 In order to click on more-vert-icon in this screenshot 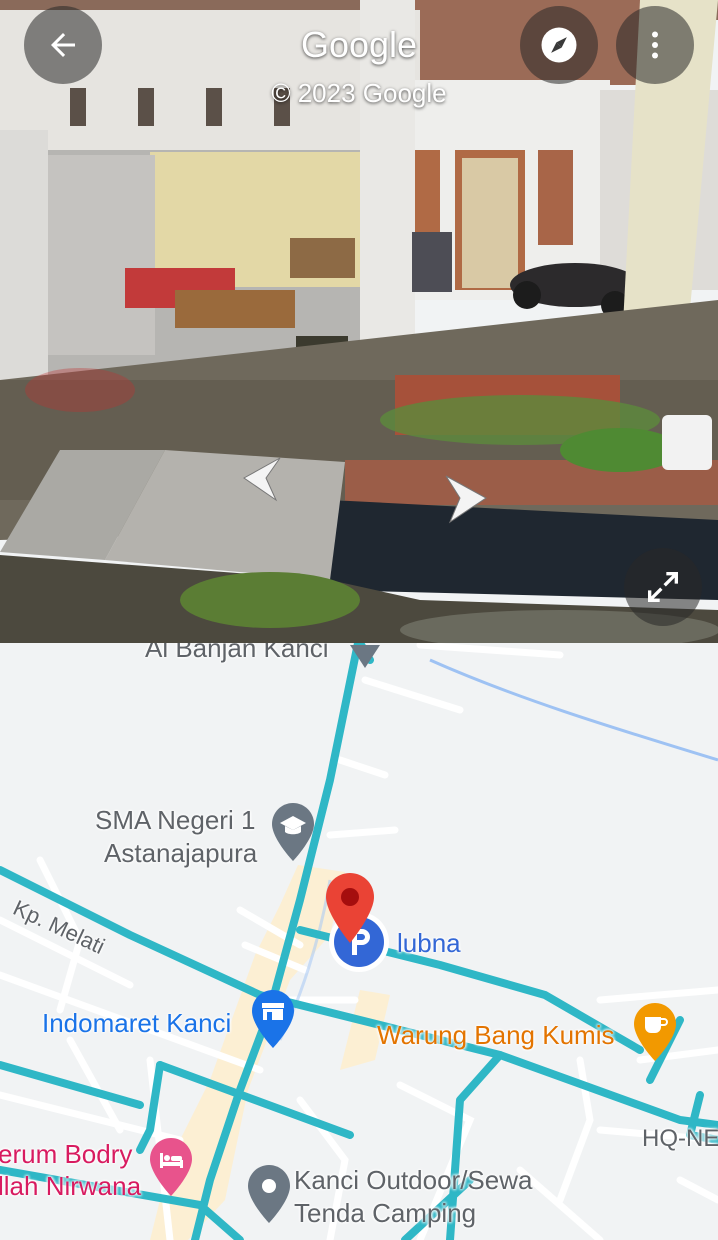, I will do `click(655, 45)`.